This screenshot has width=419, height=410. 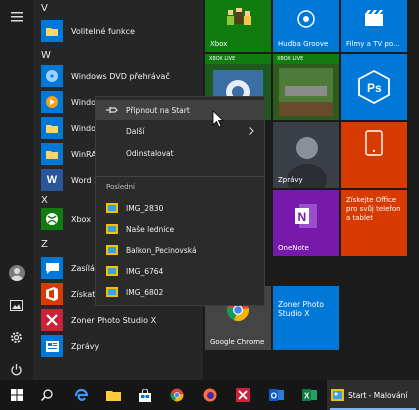 I want to click on messaging-icon, so click(x=52, y=268).